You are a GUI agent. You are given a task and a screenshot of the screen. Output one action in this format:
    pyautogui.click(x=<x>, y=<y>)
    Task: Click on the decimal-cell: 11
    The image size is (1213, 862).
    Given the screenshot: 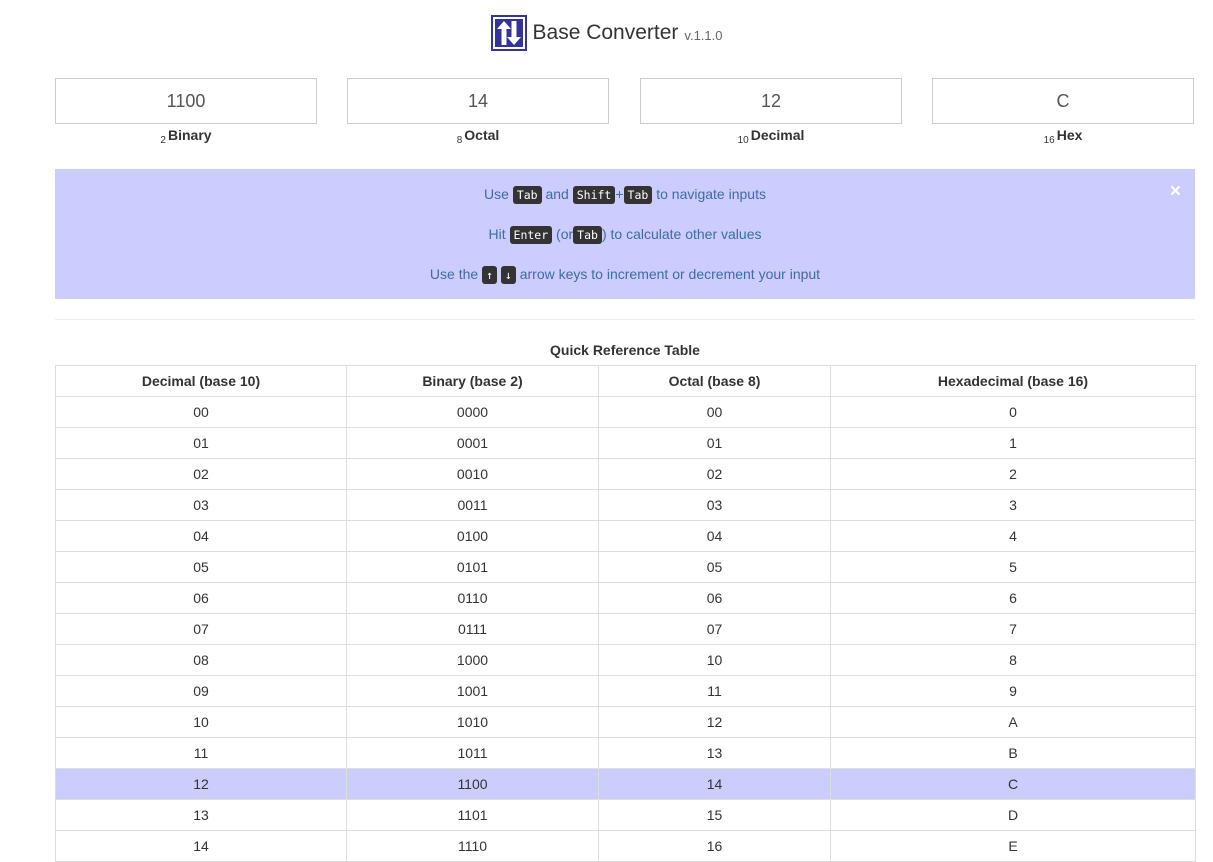 What is the action you would take?
    pyautogui.click(x=201, y=753)
    